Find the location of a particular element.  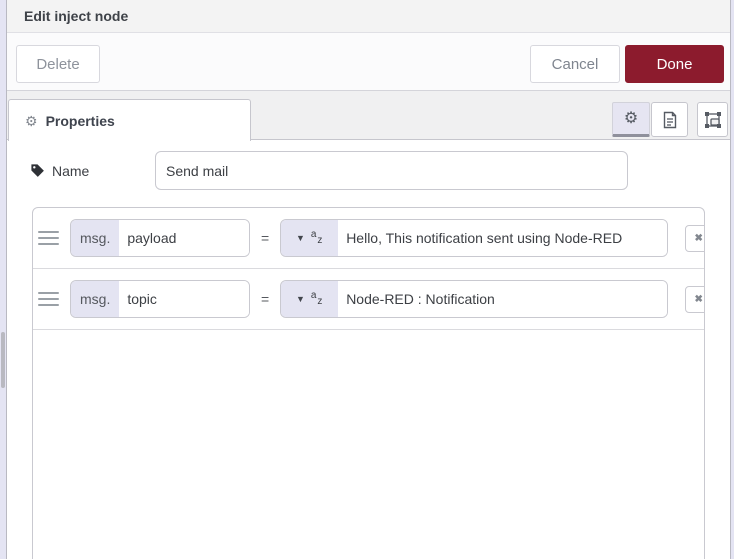

appearance-icon is located at coordinates (712, 119).